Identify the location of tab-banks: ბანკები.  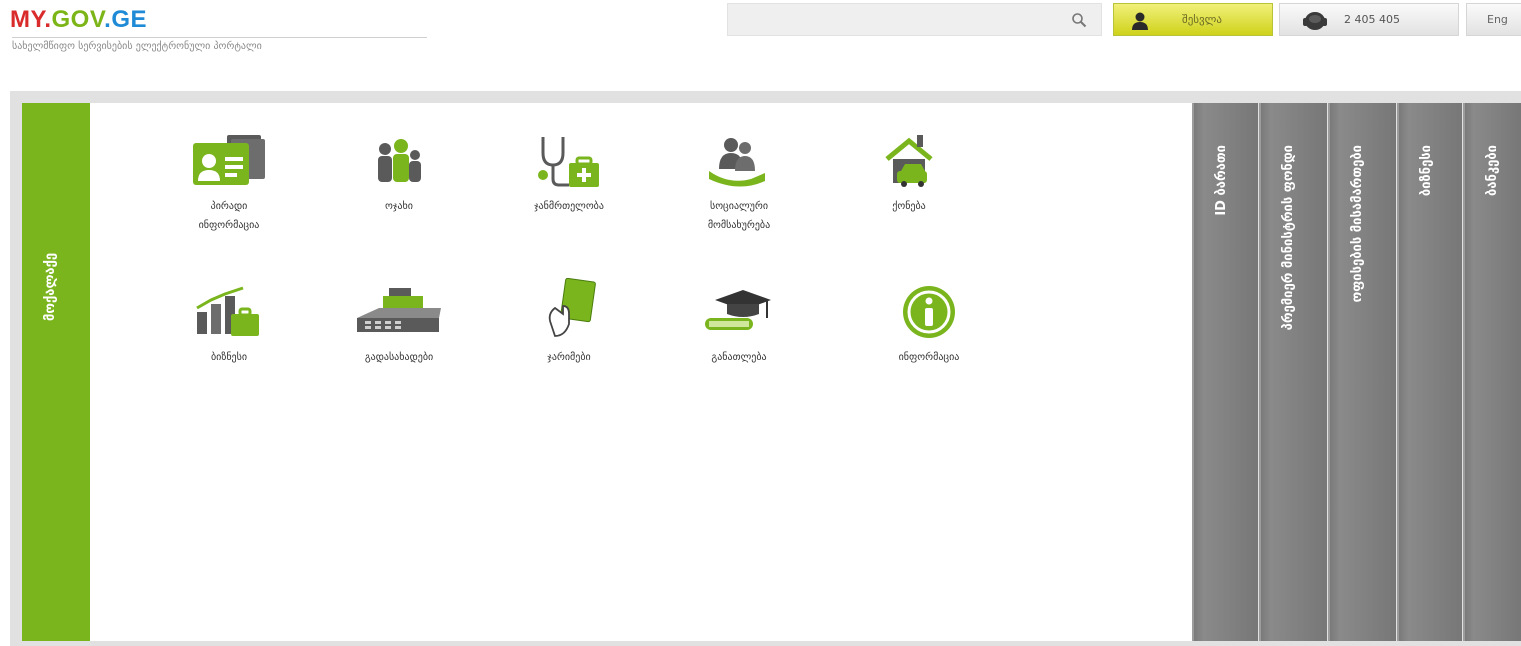
(1492, 372).